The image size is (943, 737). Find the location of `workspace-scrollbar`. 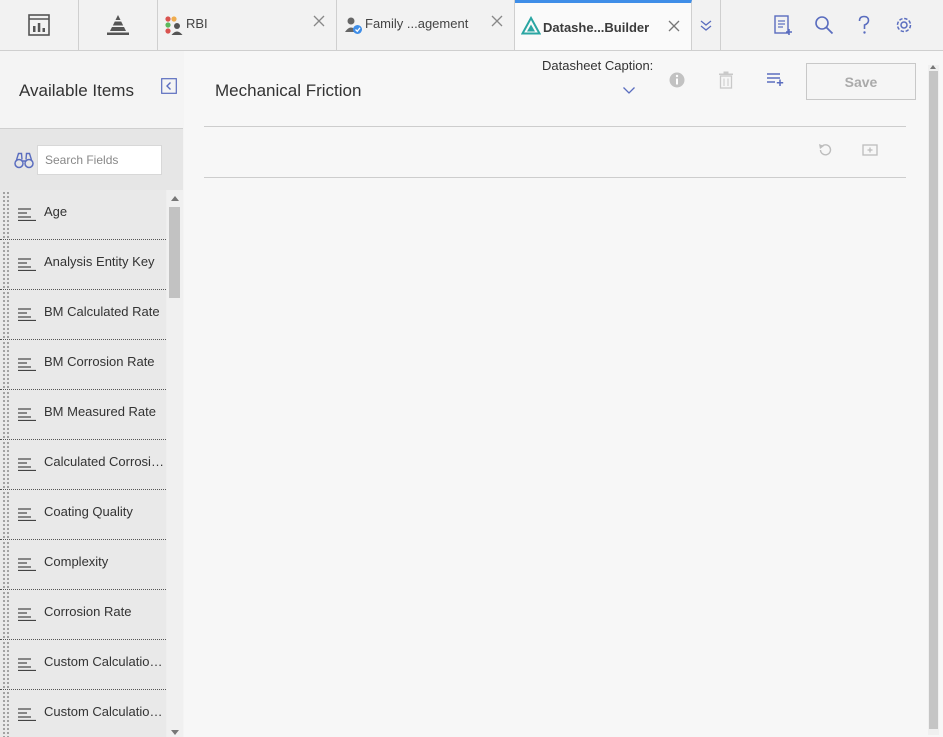

workspace-scrollbar is located at coordinates (933, 400).